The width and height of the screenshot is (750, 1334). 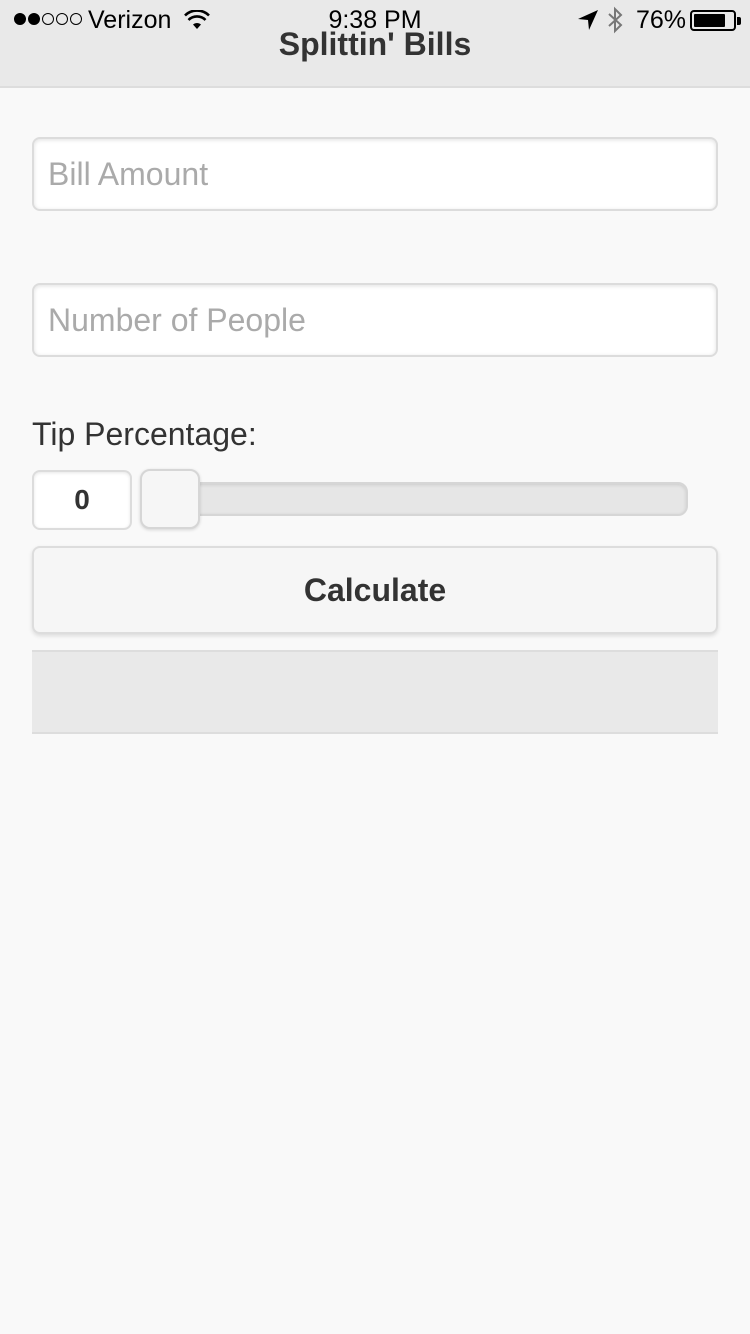 I want to click on tip-percentage-label: Tip Percentage:, so click(x=144, y=434).